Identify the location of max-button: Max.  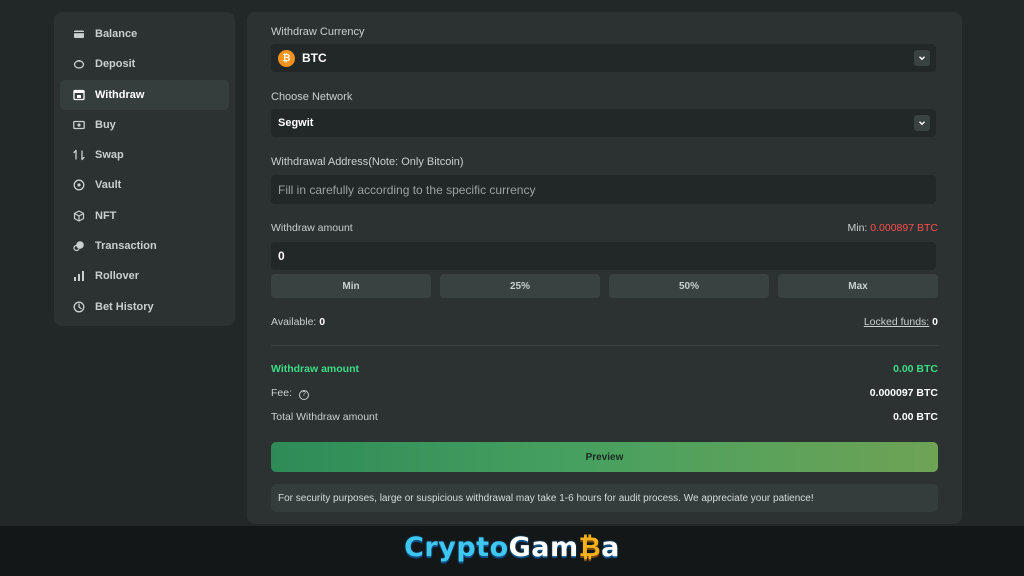
(858, 286).